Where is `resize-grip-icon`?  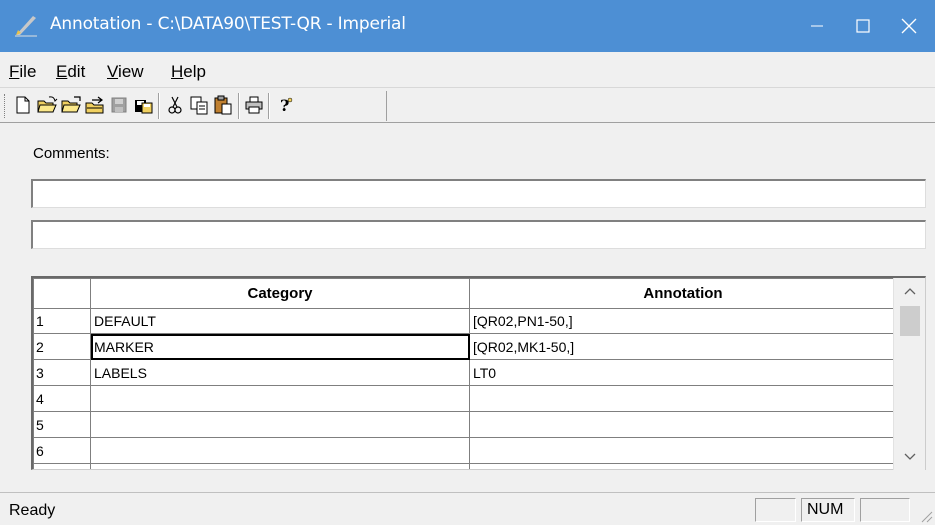
resize-grip-icon is located at coordinates (926, 516).